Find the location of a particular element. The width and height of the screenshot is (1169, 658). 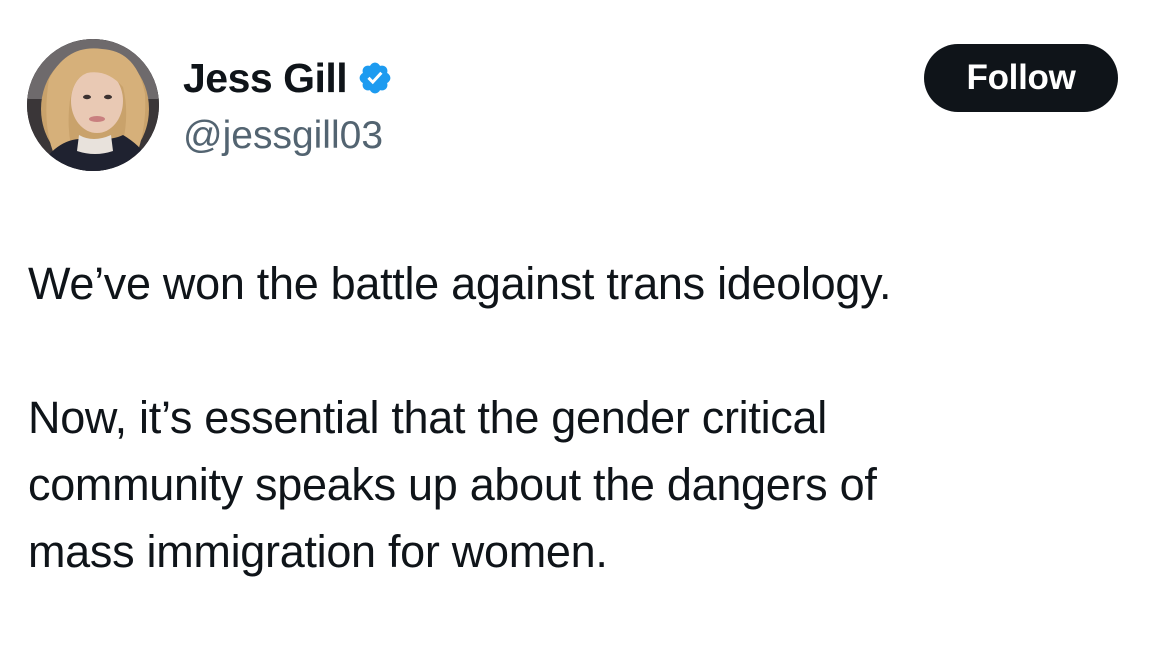

user-info: Jess Gill @jessgill03 is located at coordinates (288, 106).